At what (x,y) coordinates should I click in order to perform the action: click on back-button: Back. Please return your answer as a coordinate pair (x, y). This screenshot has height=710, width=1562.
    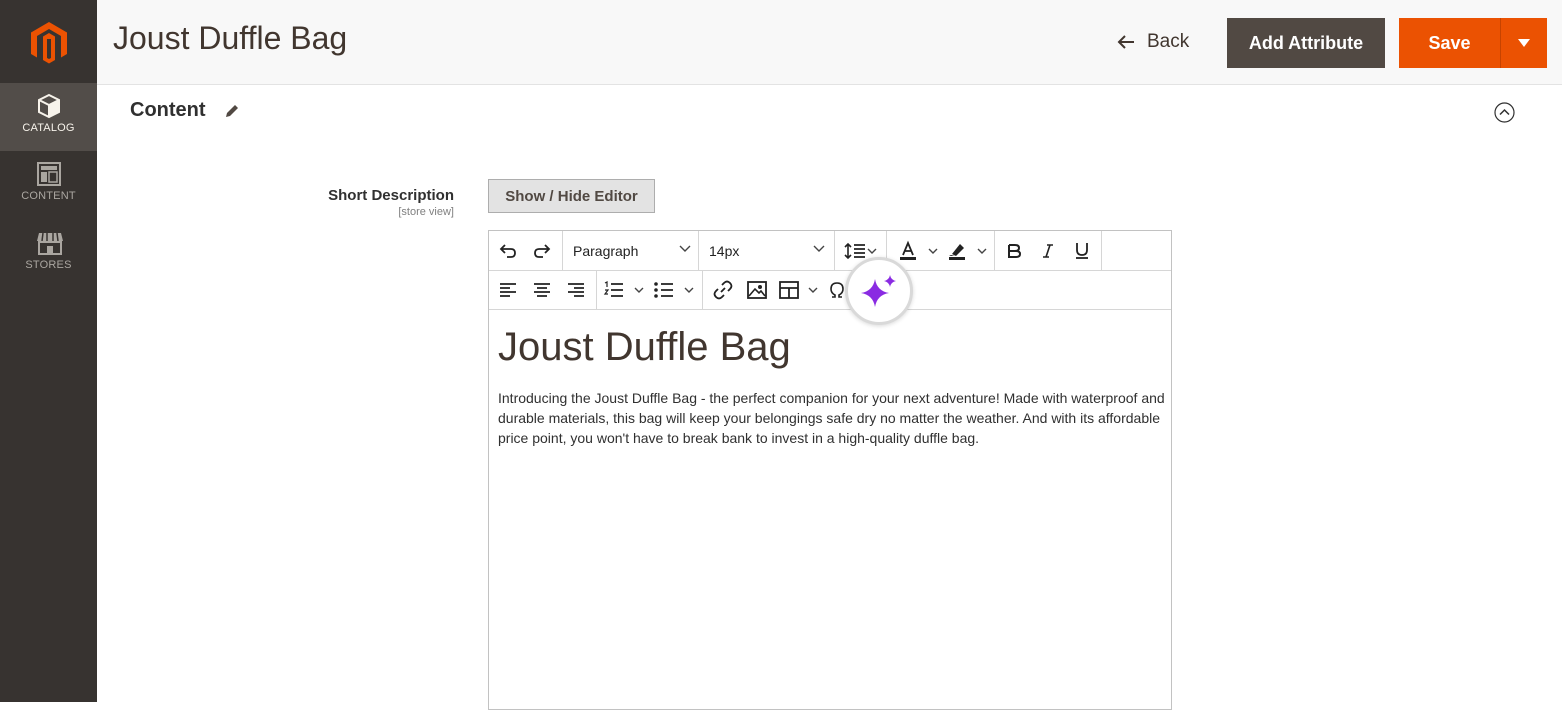
    Looking at the image, I should click on (1153, 42).